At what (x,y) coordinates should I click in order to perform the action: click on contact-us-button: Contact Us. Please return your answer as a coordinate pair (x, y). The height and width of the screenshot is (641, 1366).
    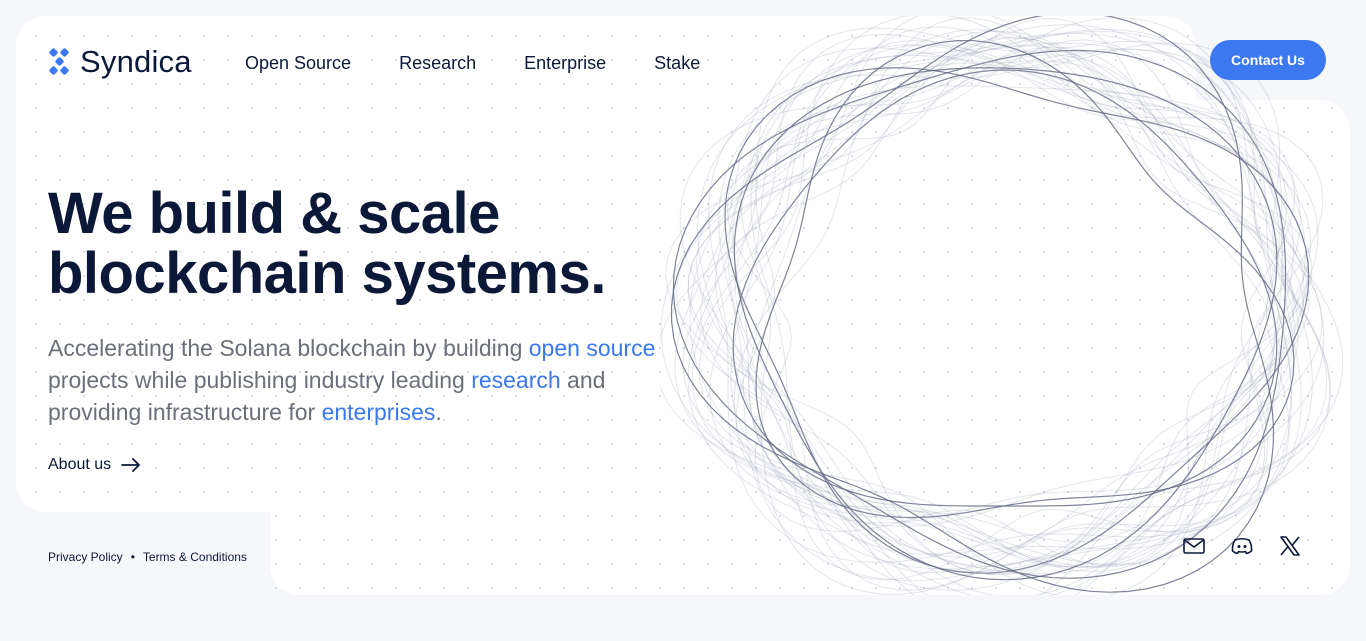
    Looking at the image, I should click on (1268, 60).